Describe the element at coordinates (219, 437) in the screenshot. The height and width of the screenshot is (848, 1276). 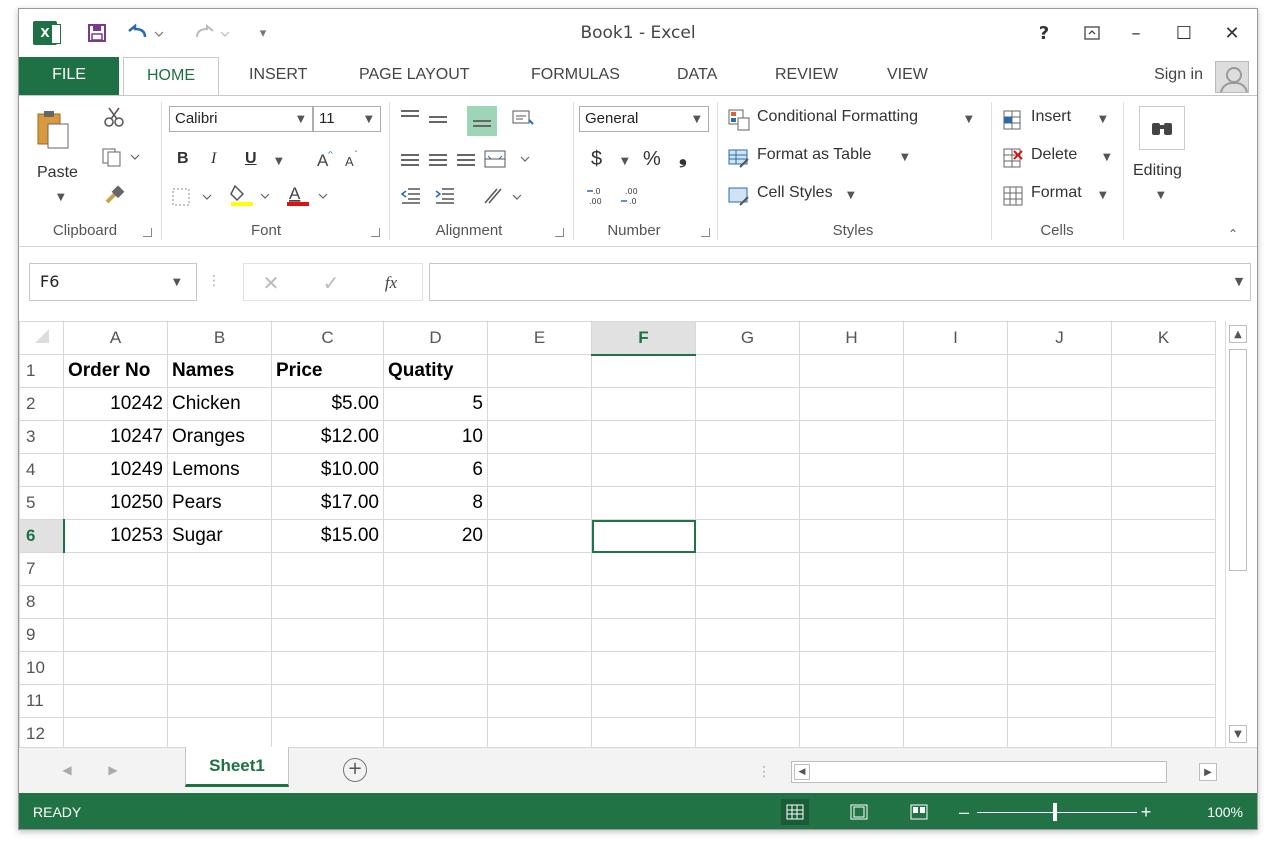
I see `cell-b3: Oranges` at that location.